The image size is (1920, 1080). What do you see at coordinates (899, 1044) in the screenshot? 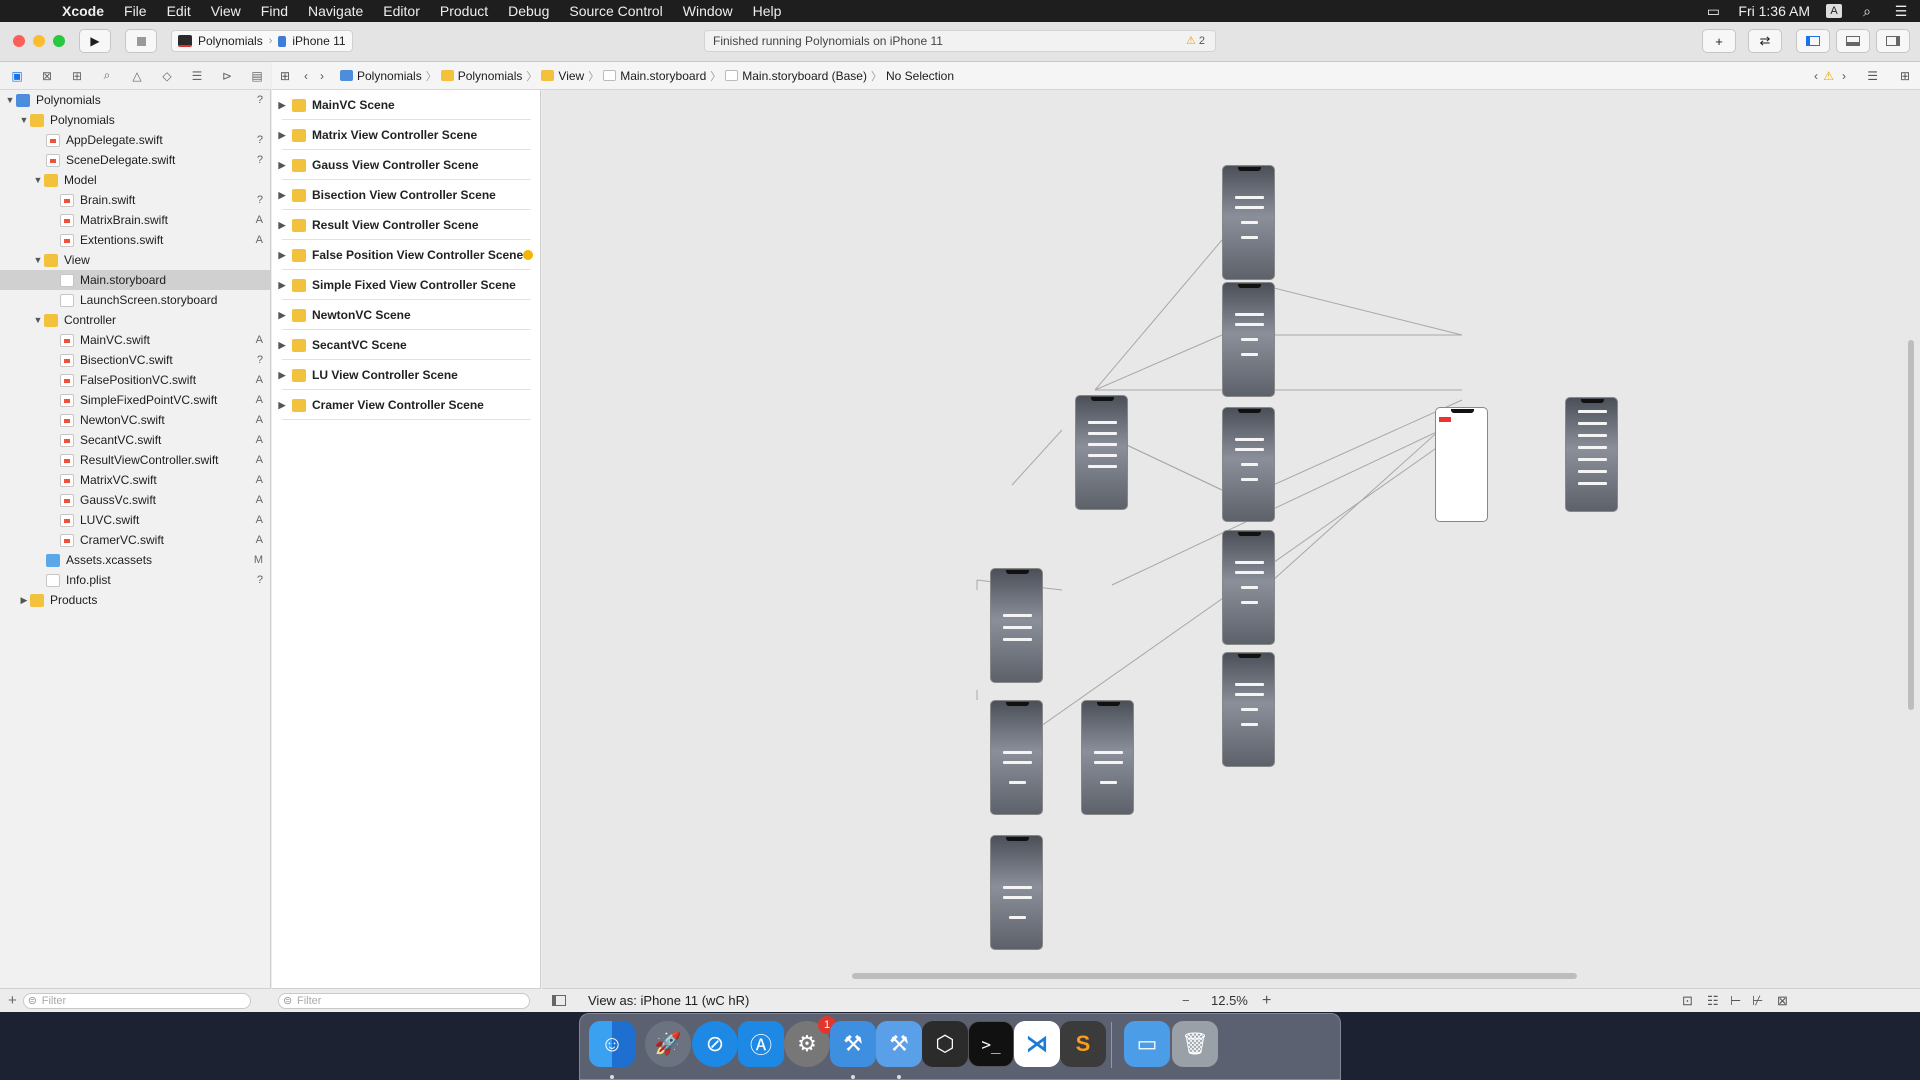
I see `xcode-beta-icon: ⚒` at bounding box center [899, 1044].